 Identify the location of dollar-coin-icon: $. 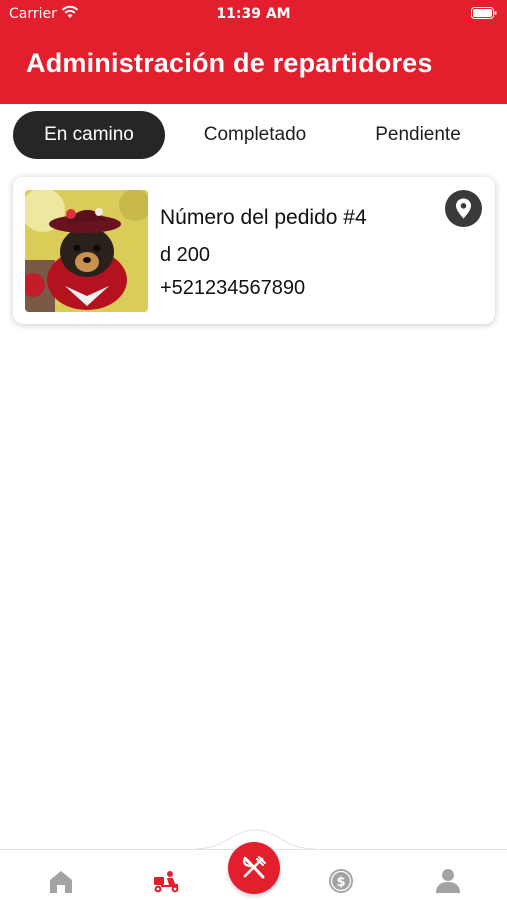
(341, 881).